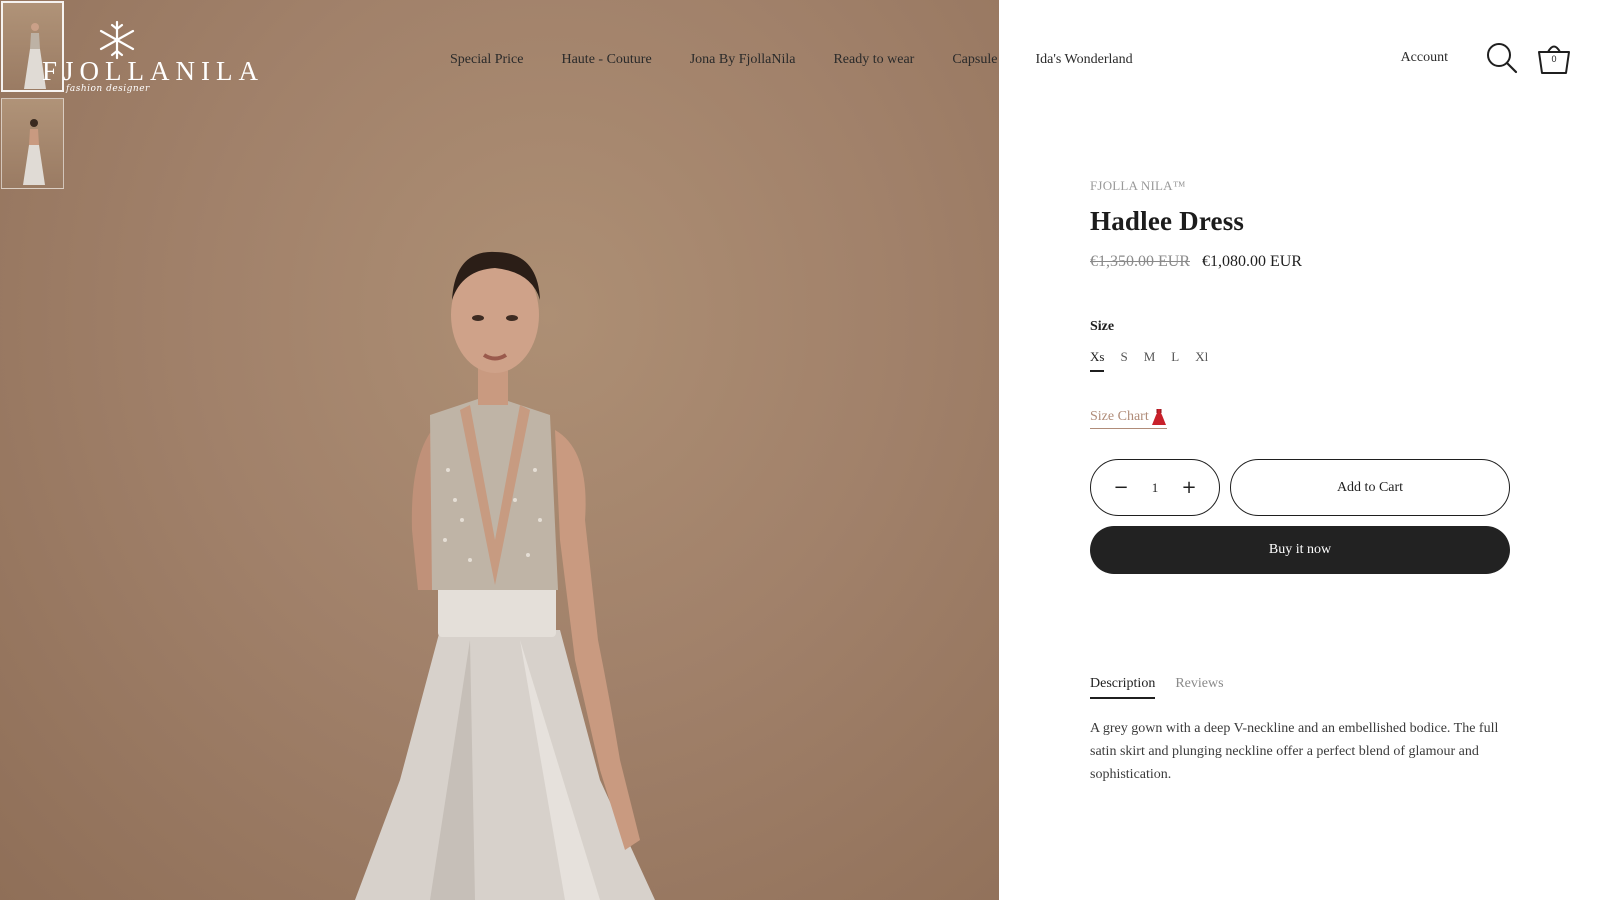 The image size is (1600, 900). I want to click on nav-item-haute-couture: Haute - Couture, so click(606, 60).